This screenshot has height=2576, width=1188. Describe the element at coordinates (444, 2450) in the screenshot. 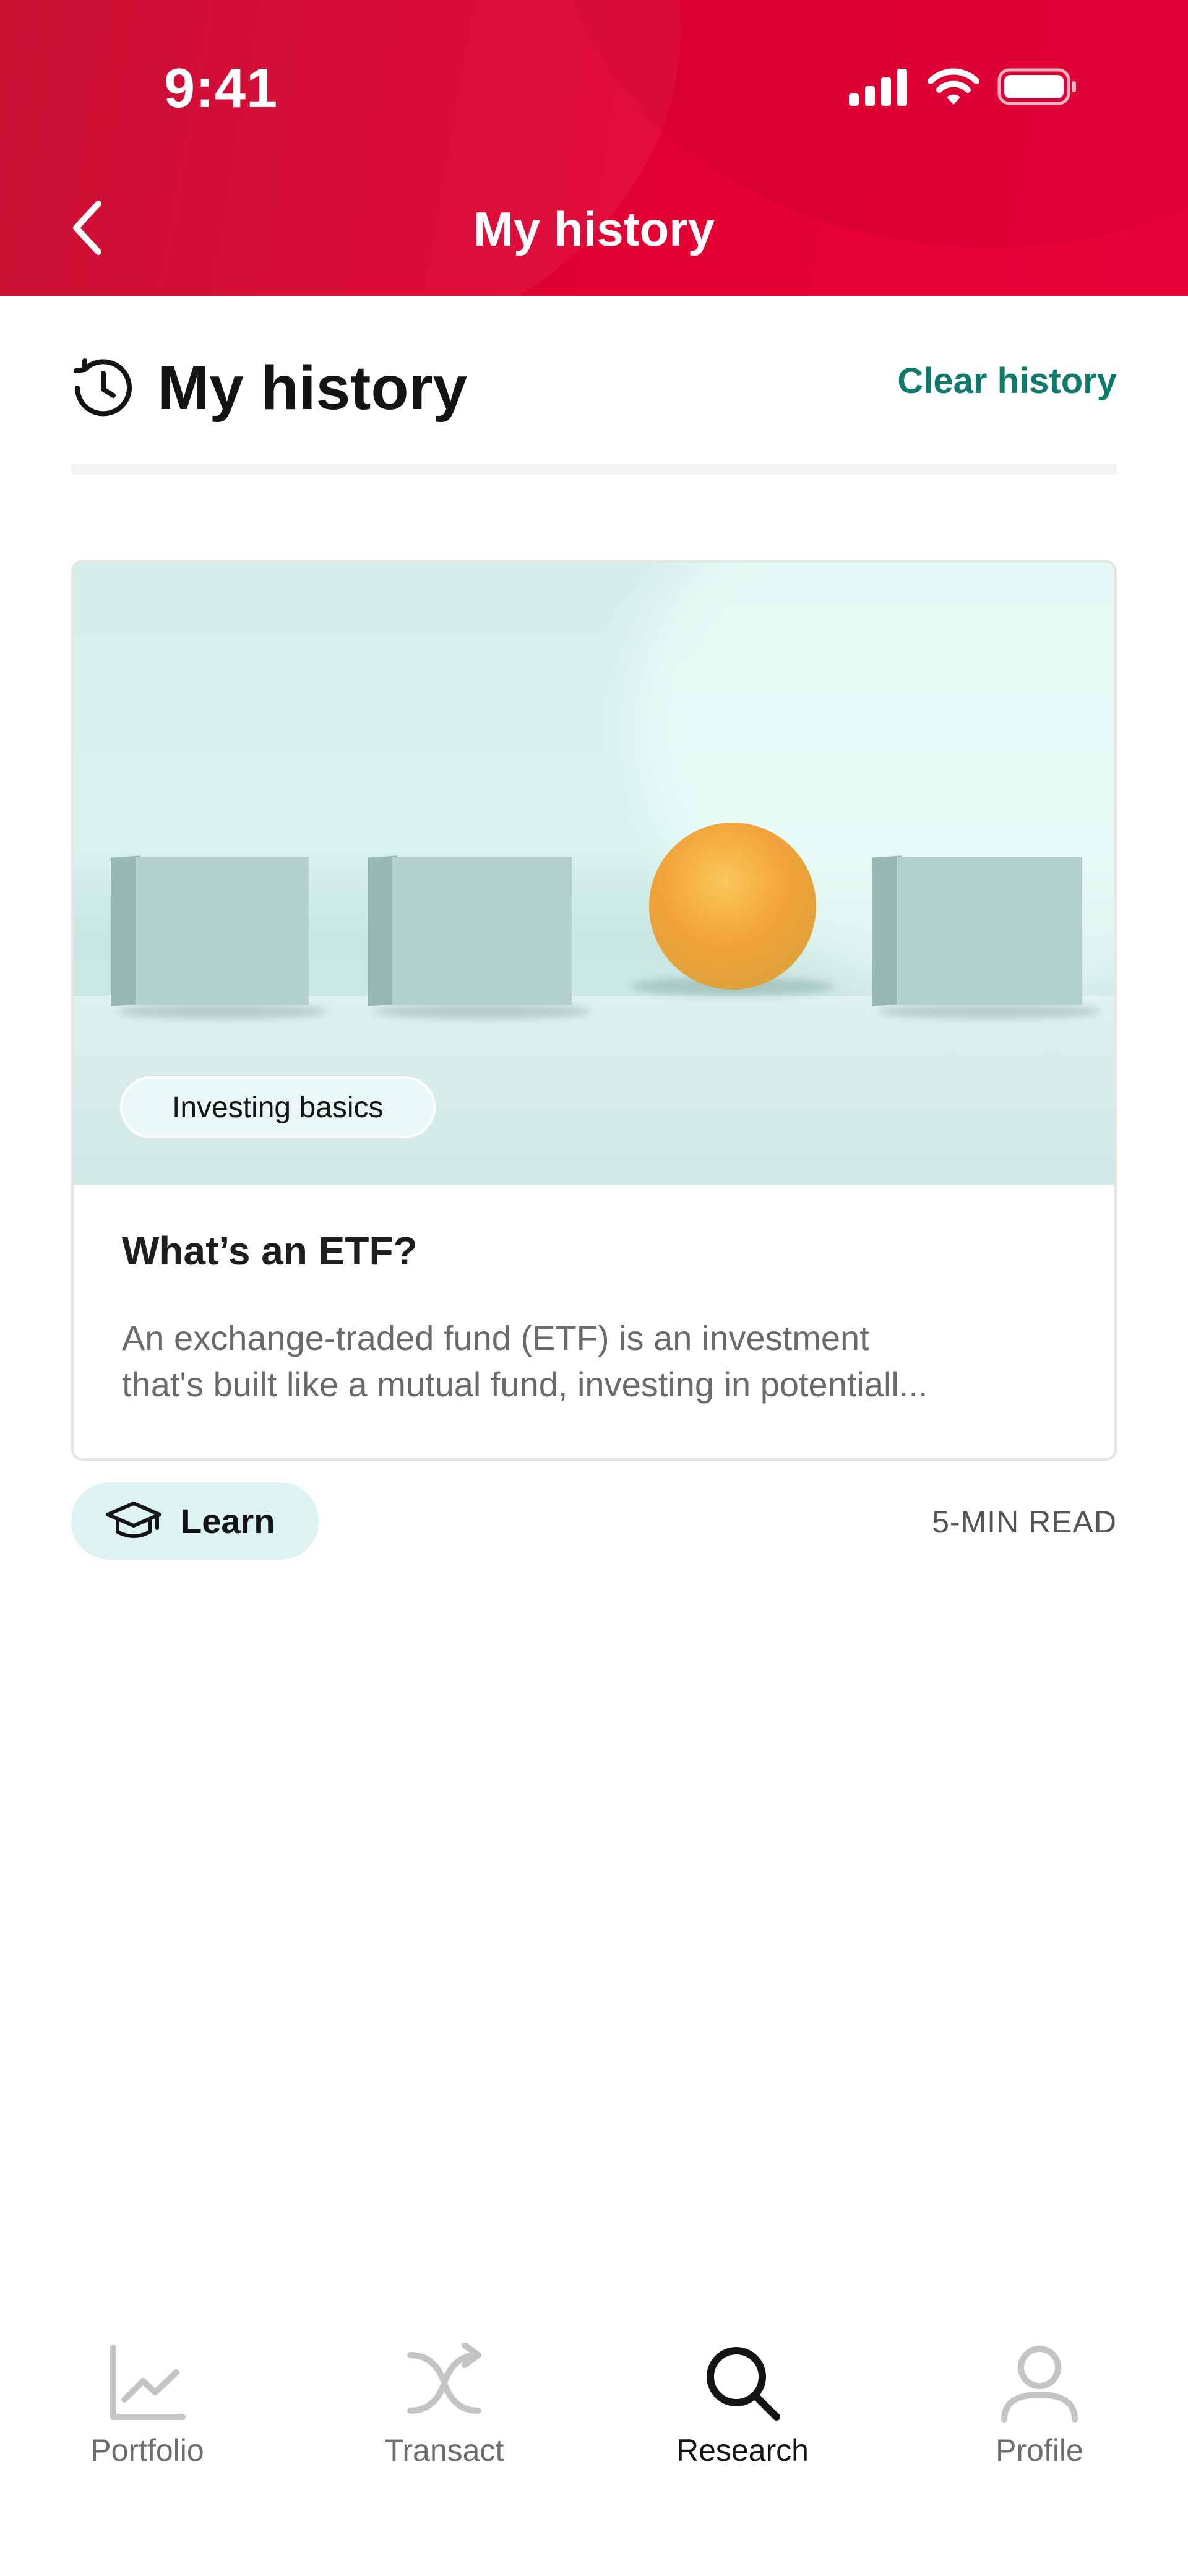

I see `nav-label: Transact` at that location.